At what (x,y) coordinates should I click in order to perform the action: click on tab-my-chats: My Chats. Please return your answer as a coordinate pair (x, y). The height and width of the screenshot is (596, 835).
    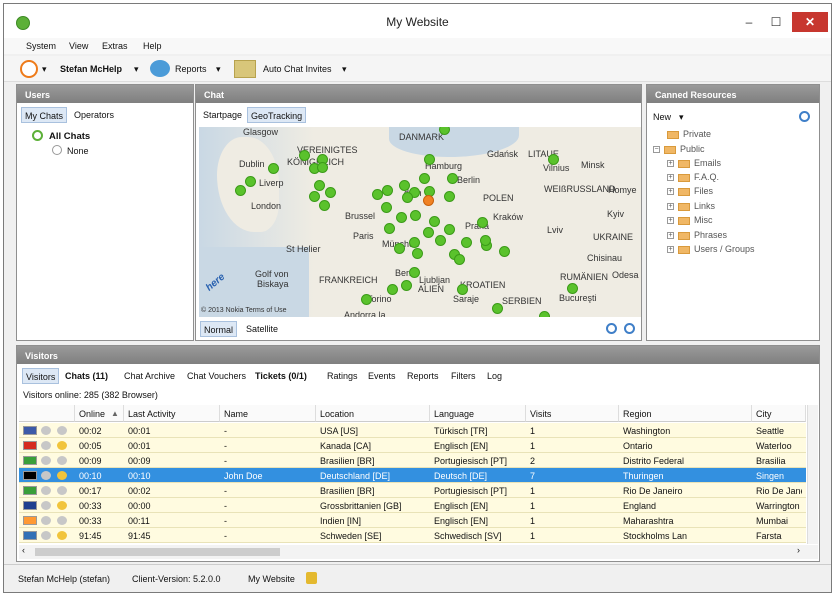
    Looking at the image, I should click on (44, 115).